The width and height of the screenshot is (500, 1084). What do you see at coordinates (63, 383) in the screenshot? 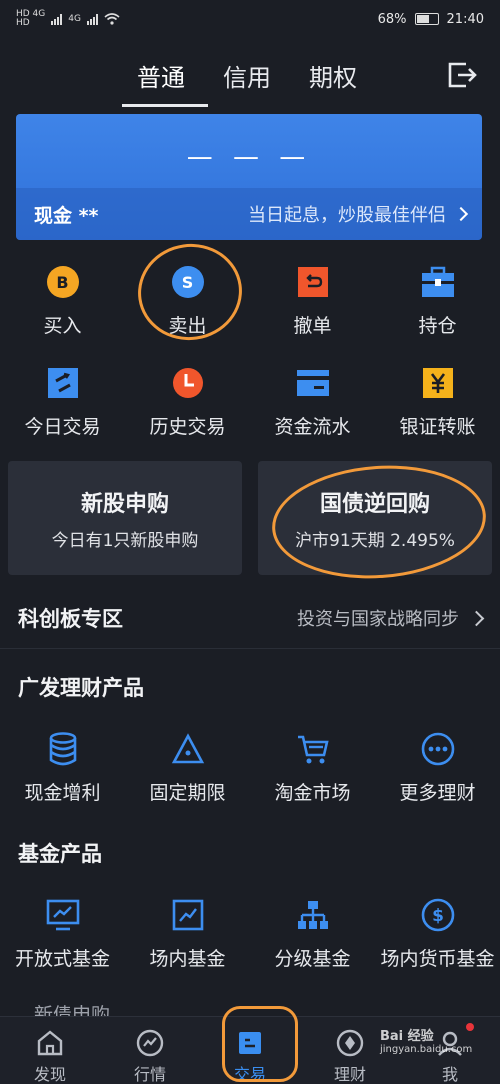
I see `today-trade-icon` at bounding box center [63, 383].